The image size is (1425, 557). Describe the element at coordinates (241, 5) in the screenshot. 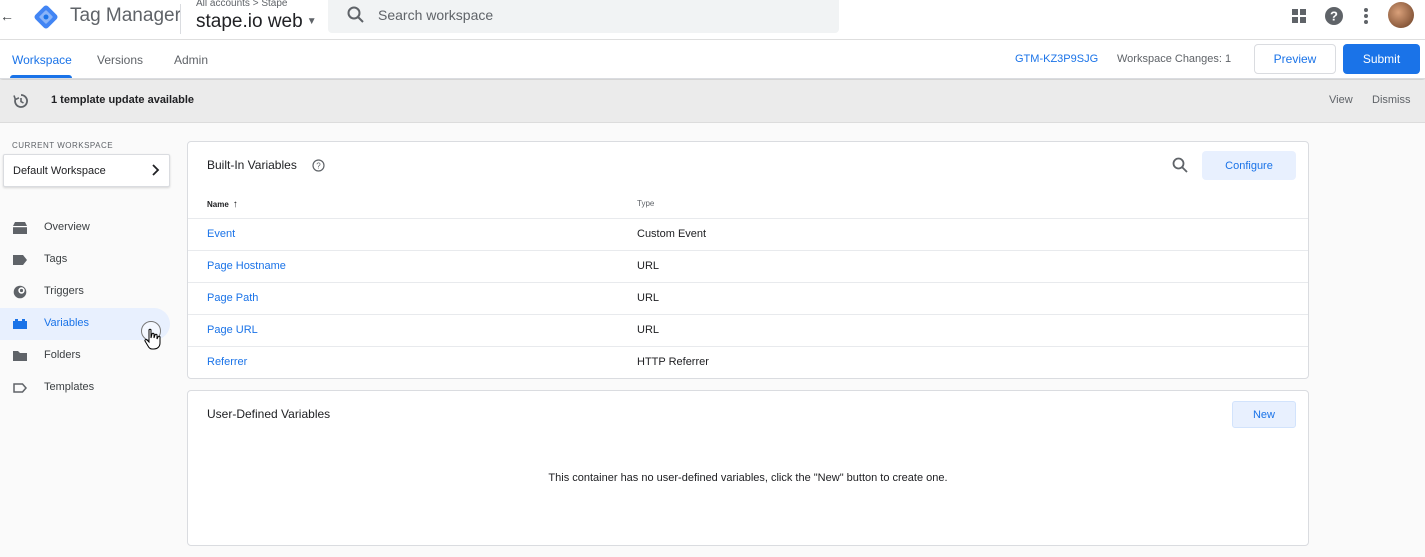

I see `account-breadcrumb: All accounts > Stape` at that location.